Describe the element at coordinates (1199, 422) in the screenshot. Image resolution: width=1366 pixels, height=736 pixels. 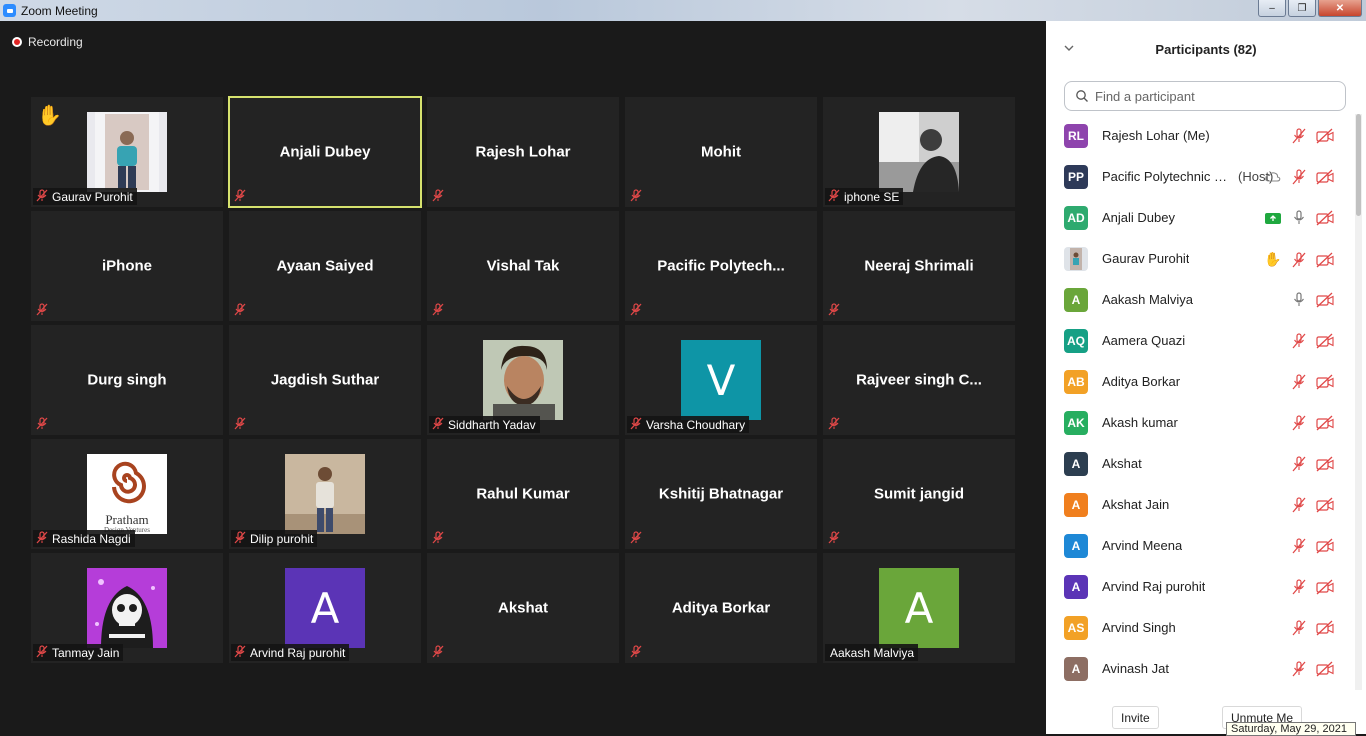
I see `participant-row: AK Akash kumar` at that location.